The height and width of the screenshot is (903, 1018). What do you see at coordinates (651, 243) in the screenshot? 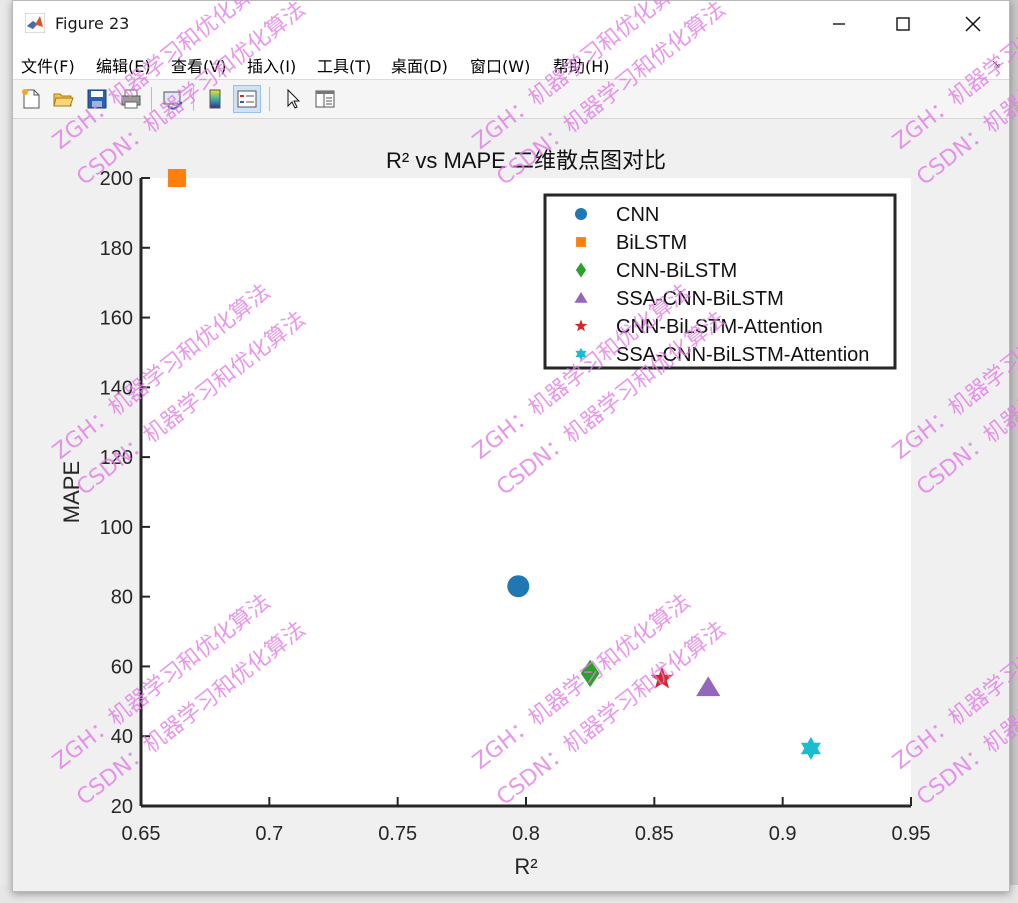
I see `legend-label: BiLSTM` at bounding box center [651, 243].